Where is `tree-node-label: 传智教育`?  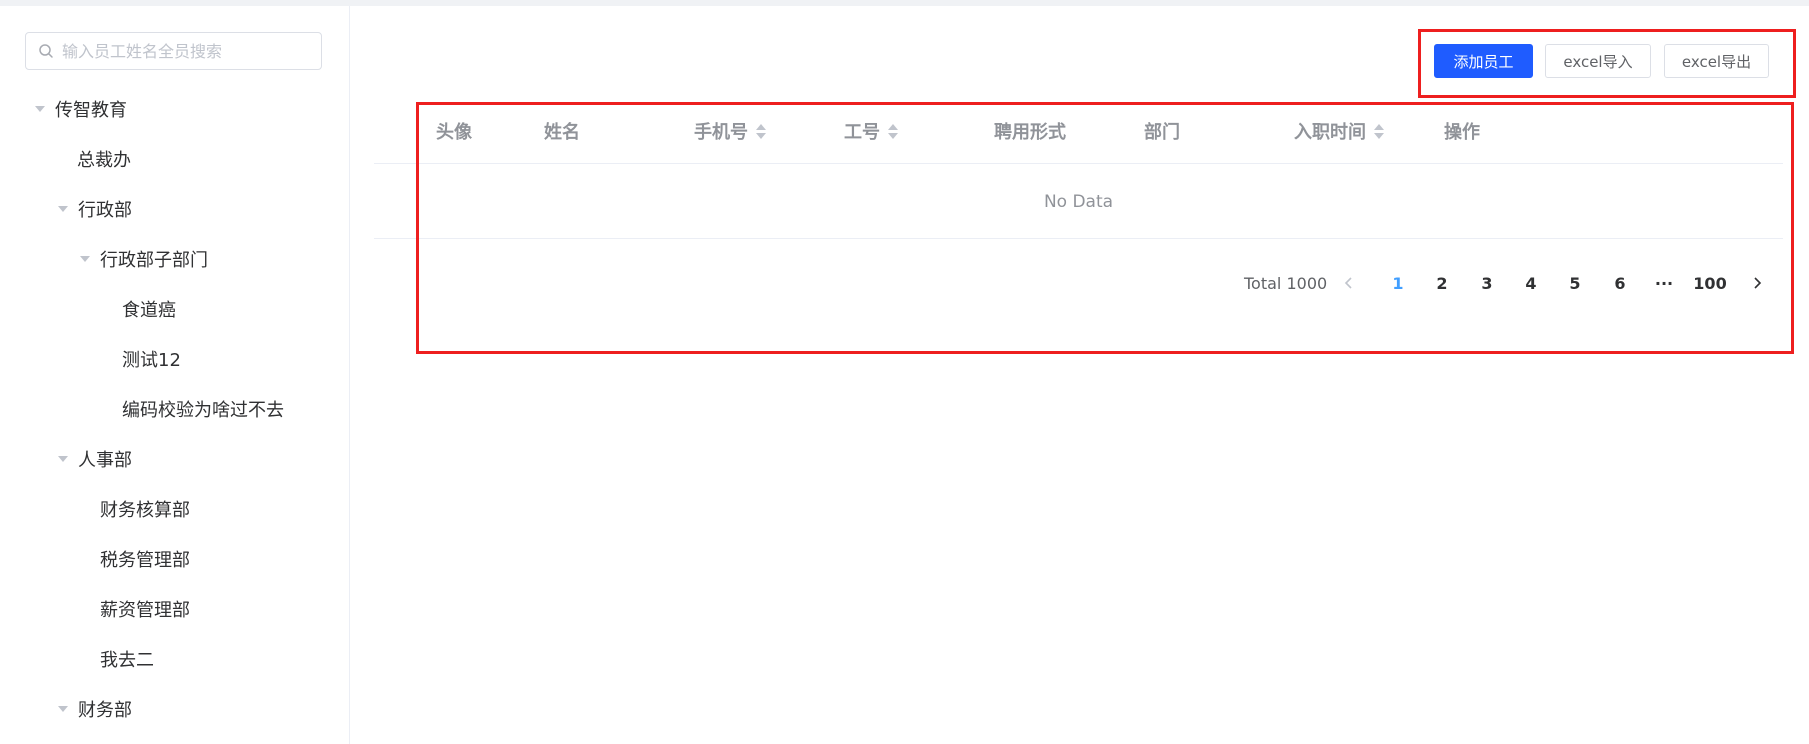
tree-node-label: 传智教育 is located at coordinates (91, 110).